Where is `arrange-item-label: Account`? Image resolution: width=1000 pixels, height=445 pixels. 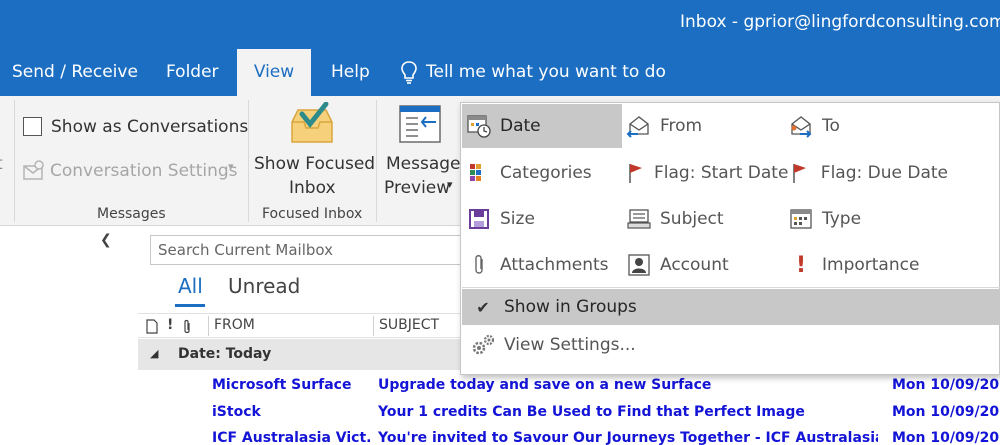
arrange-item-label: Account is located at coordinates (694, 265).